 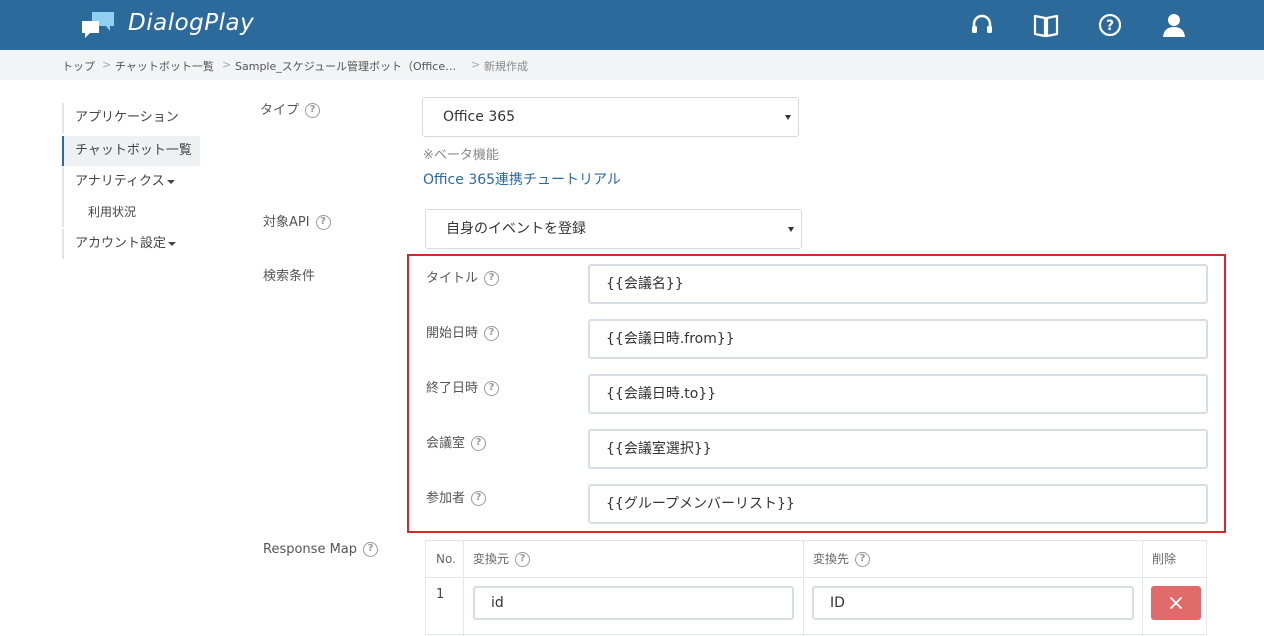 I want to click on office365-tutorial-link: Office 365連携チュートリアル, so click(x=522, y=179).